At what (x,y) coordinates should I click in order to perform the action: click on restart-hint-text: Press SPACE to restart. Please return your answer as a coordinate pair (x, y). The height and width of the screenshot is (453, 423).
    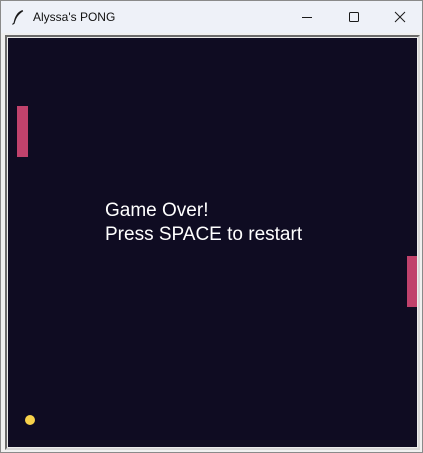
    Looking at the image, I should click on (204, 234).